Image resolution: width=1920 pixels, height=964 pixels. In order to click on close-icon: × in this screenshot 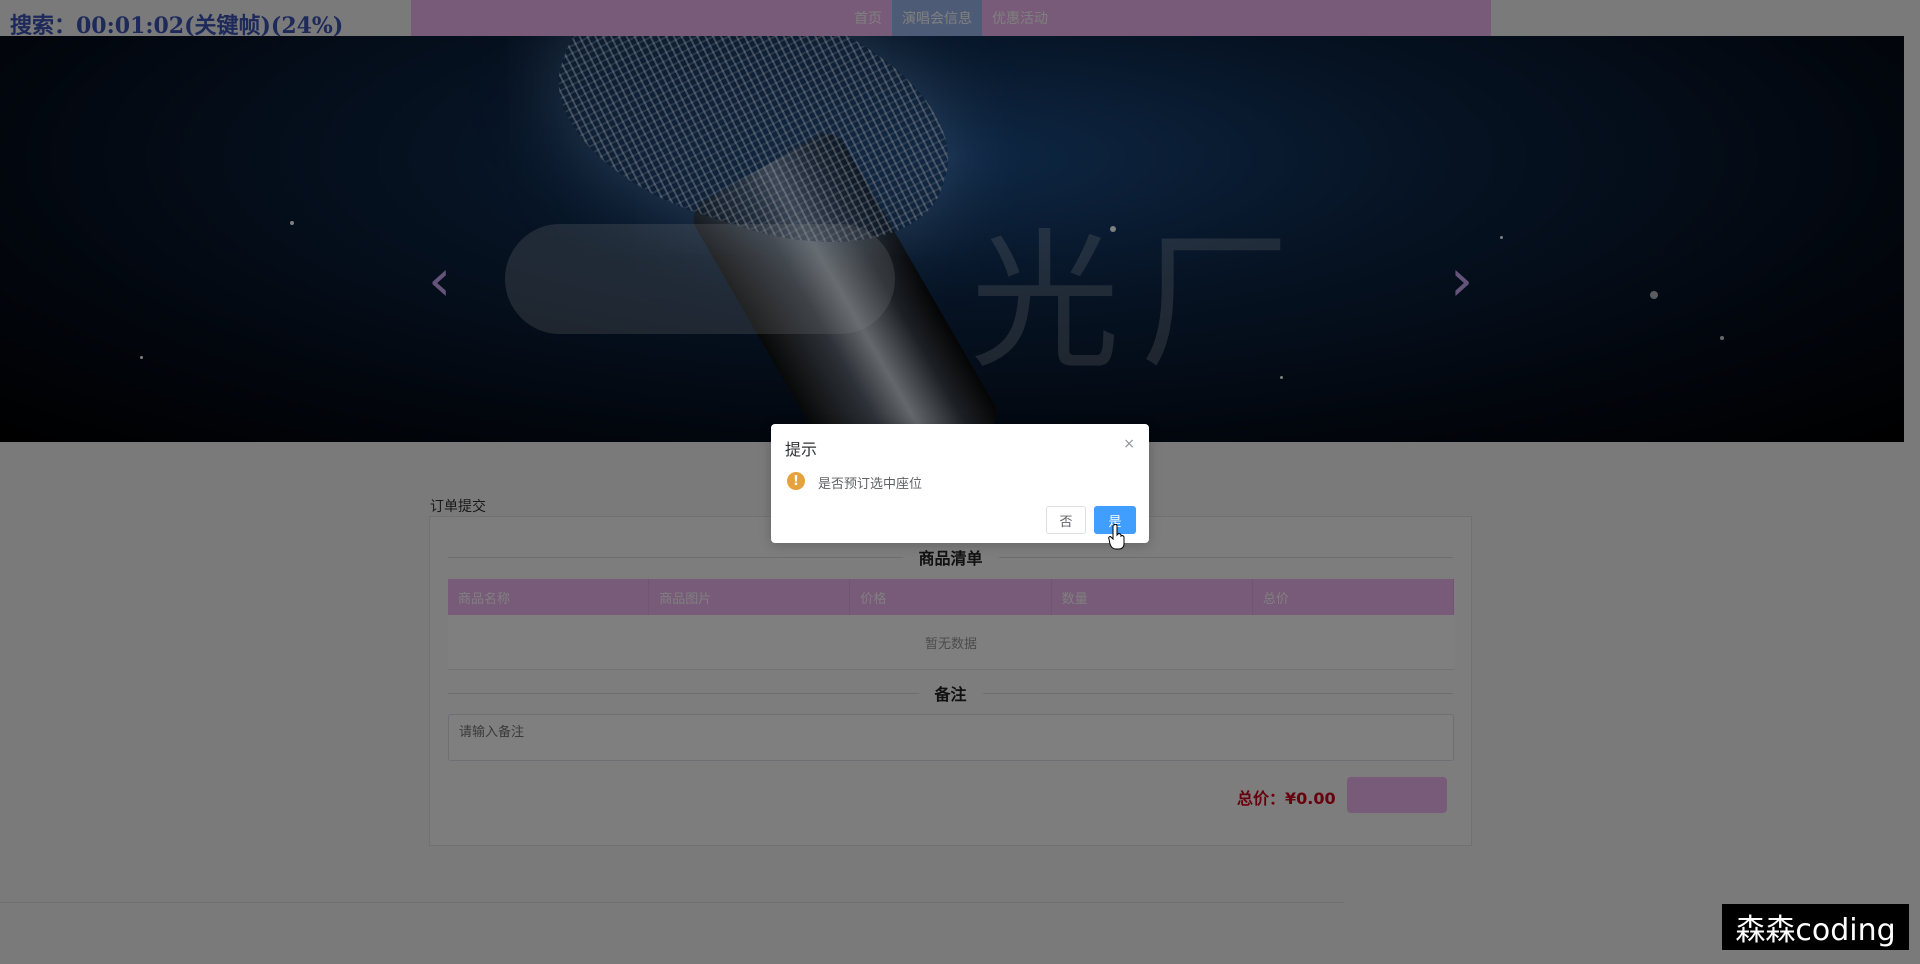, I will do `click(1129, 444)`.